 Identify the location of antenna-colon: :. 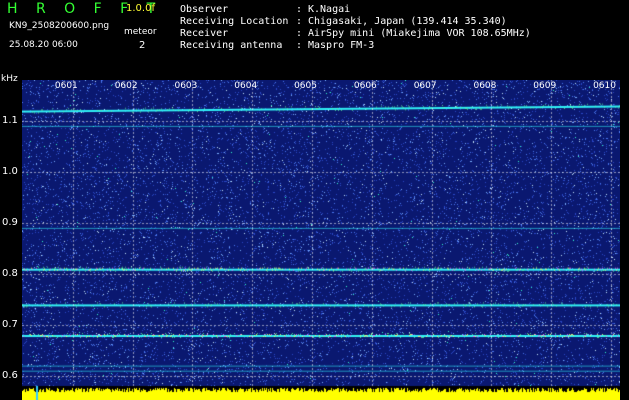
(299, 45).